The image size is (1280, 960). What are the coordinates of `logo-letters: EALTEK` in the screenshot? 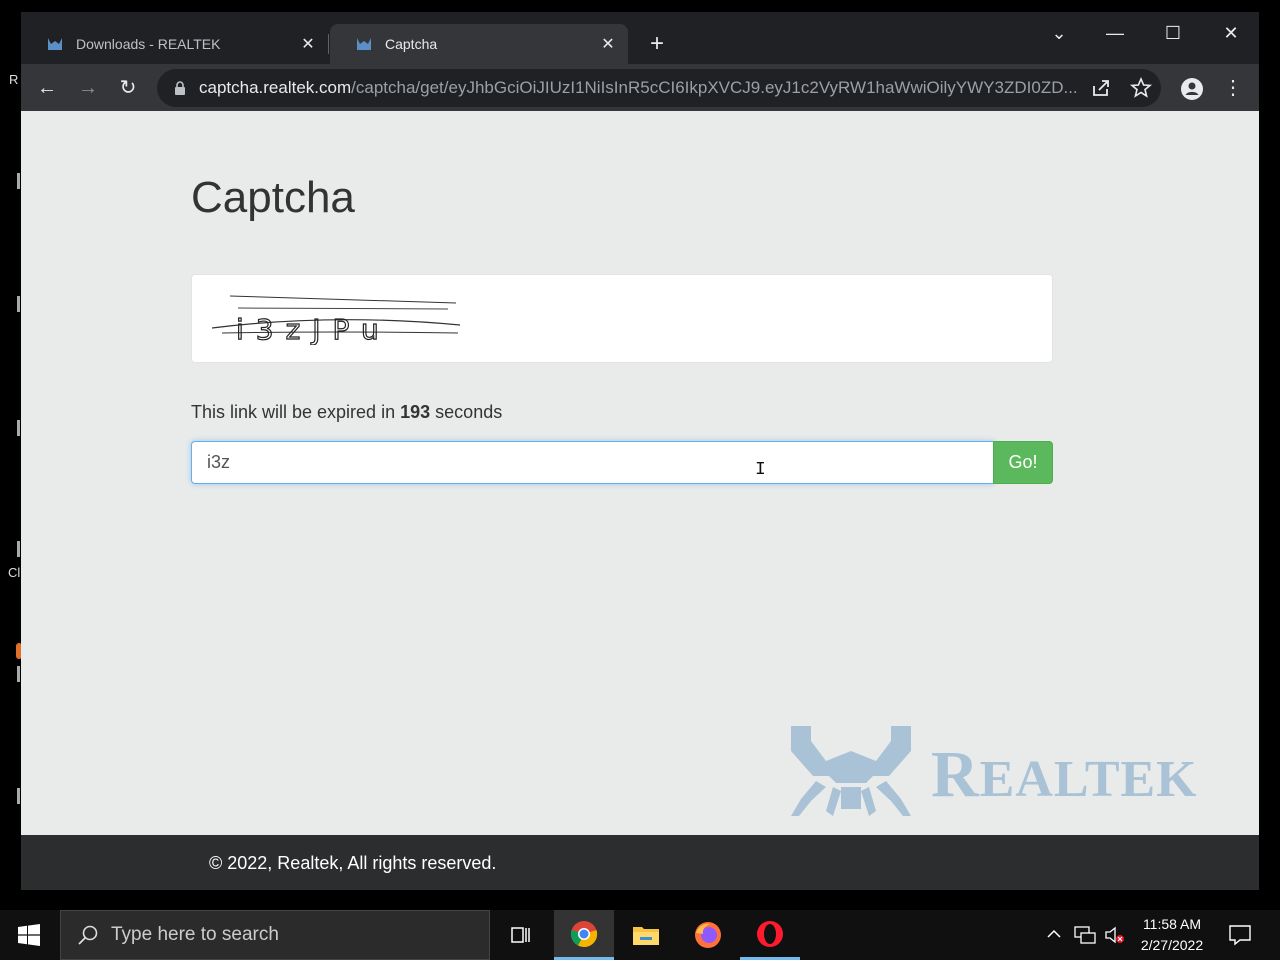 It's located at (1088, 779).